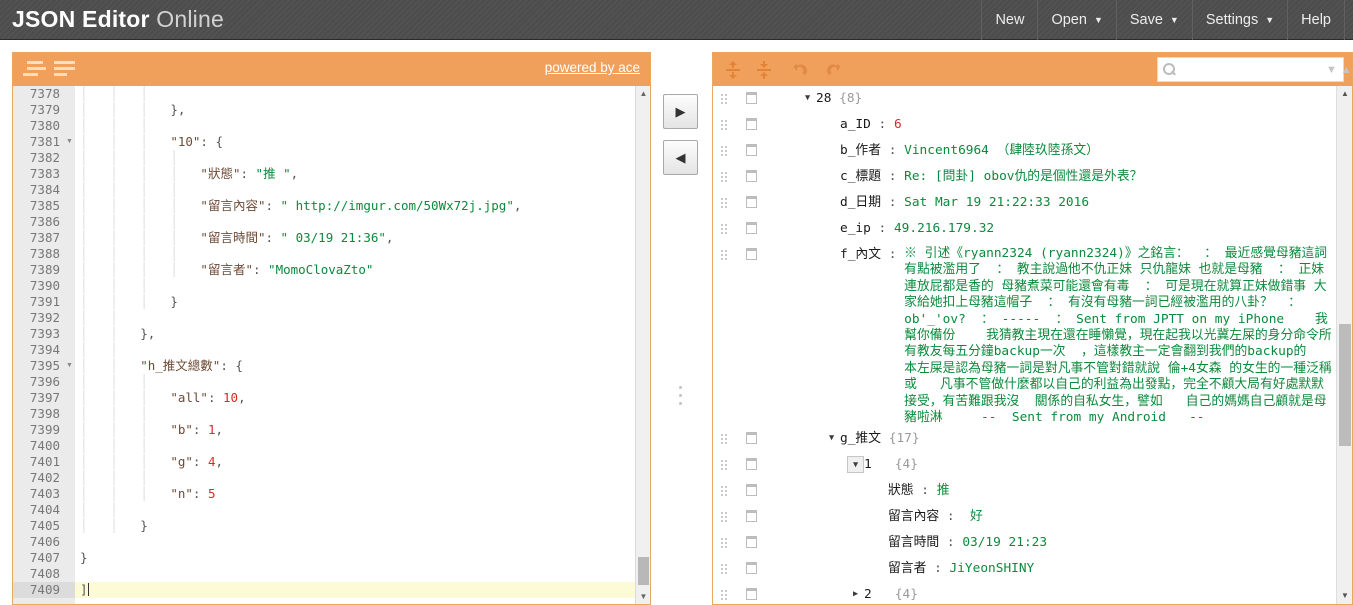 This screenshot has height=605, width=1353. Describe the element at coordinates (733, 70) in the screenshot. I see `expand-all-icon` at that location.